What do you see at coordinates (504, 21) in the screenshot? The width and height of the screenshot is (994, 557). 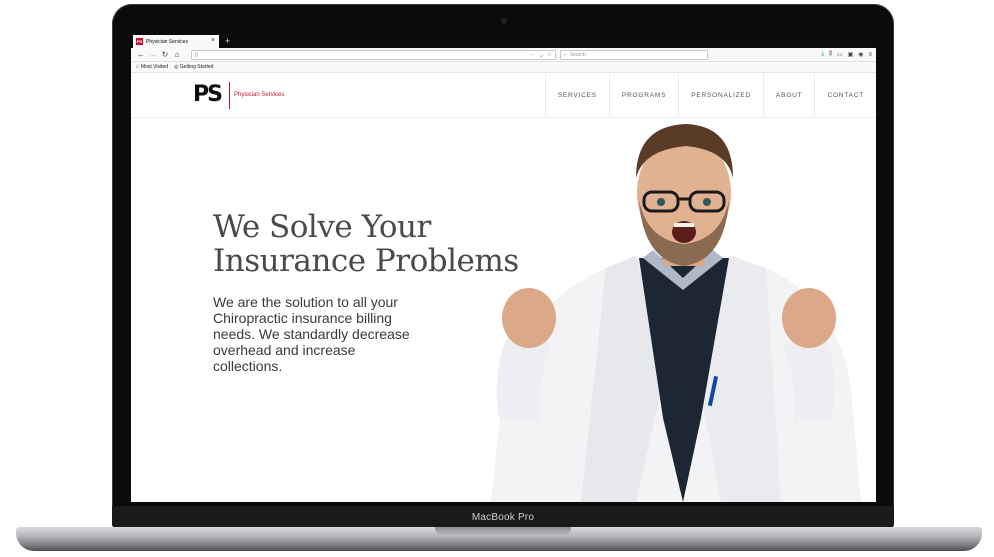 I see `camera` at bounding box center [504, 21].